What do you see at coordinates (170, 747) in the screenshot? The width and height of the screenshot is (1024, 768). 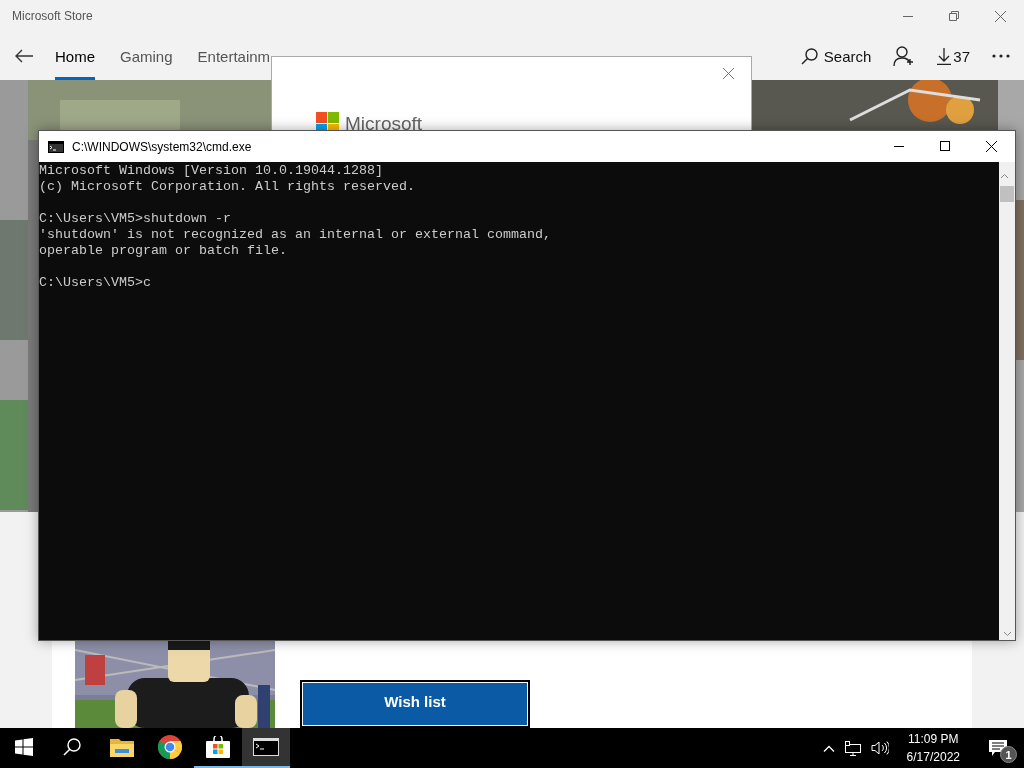 I see `browser-icon` at bounding box center [170, 747].